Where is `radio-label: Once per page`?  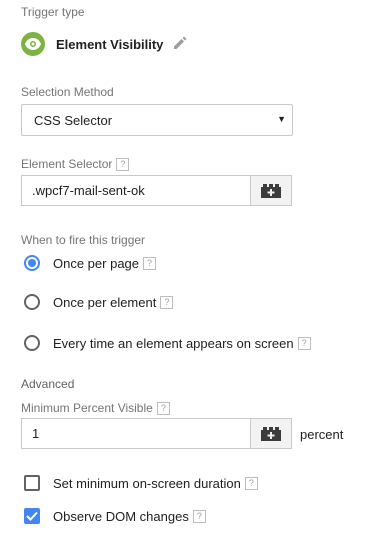
radio-label: Once per page is located at coordinates (96, 263).